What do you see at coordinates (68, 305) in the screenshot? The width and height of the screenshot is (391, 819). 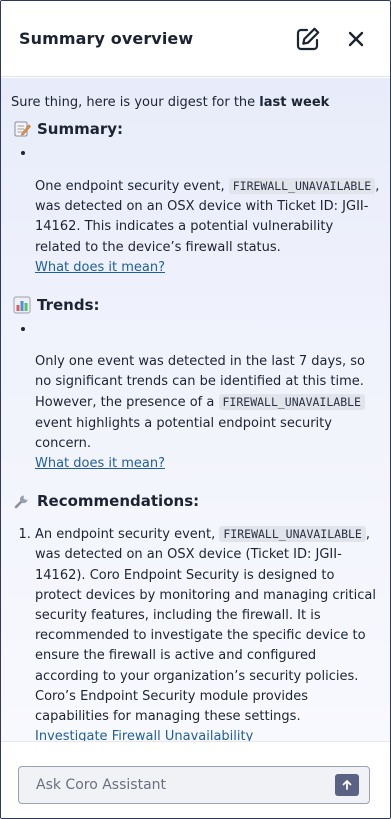 I see `trends-title: Trends:` at bounding box center [68, 305].